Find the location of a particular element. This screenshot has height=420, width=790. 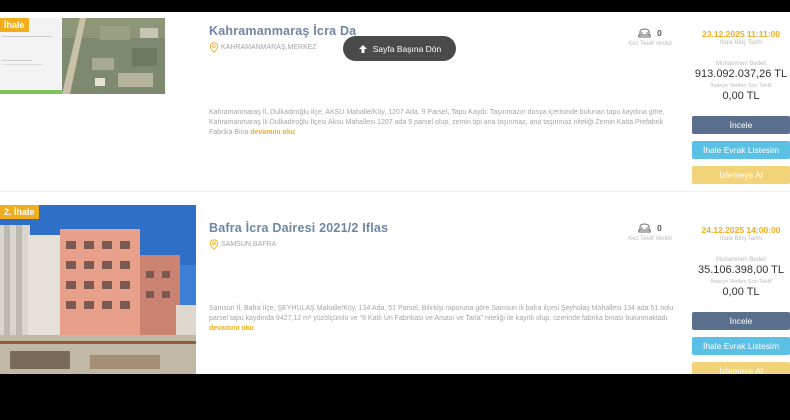

listing-image is located at coordinates (98, 289).